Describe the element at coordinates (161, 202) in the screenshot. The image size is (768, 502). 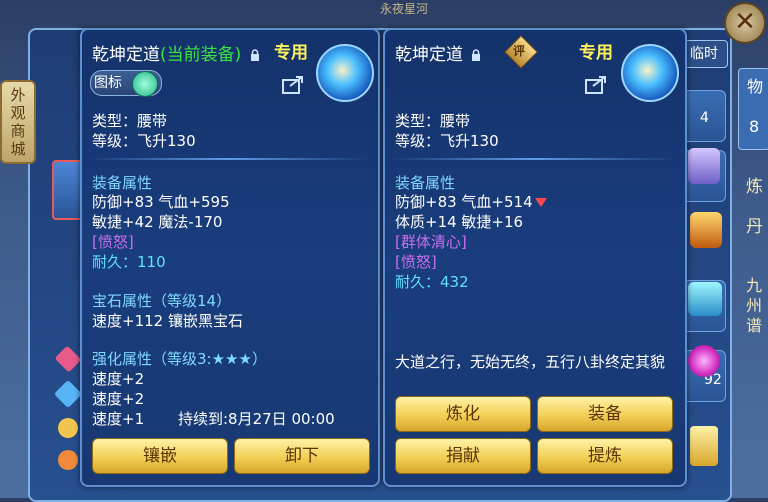
I see `attr-line: 防御+83 气血+595` at that location.